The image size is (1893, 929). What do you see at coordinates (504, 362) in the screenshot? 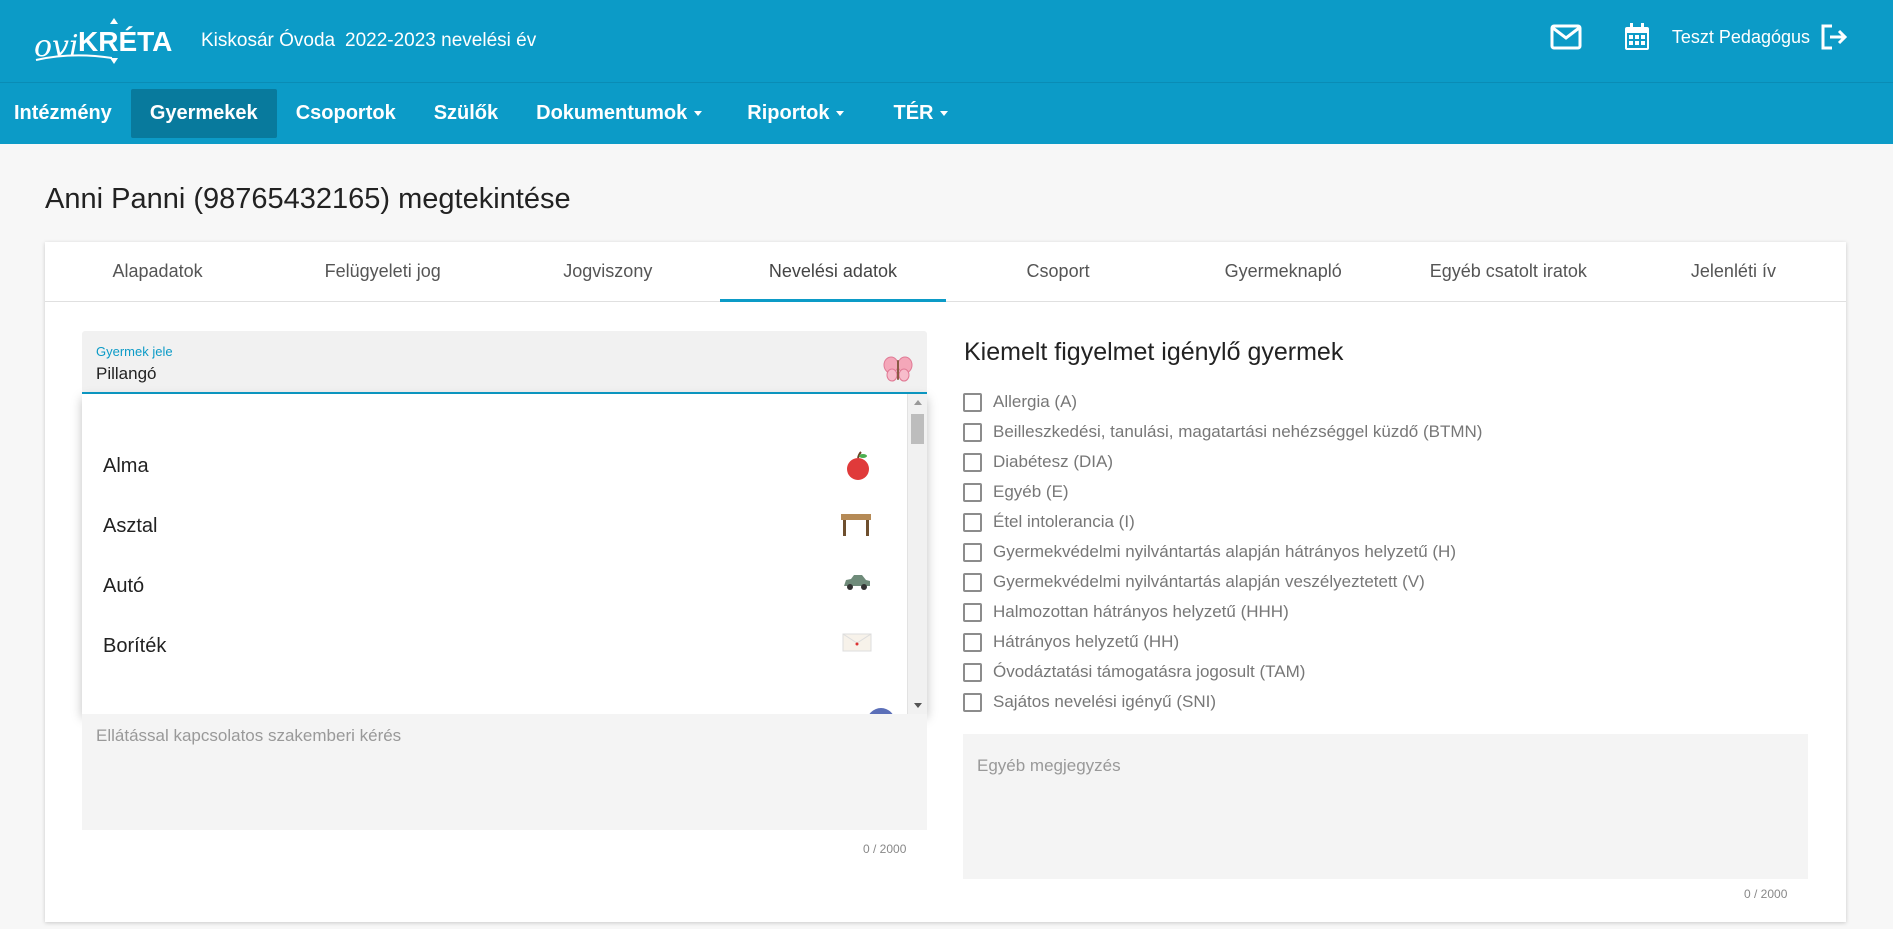
I see `child-symbol-select: Gyermek jele Pillangó` at bounding box center [504, 362].